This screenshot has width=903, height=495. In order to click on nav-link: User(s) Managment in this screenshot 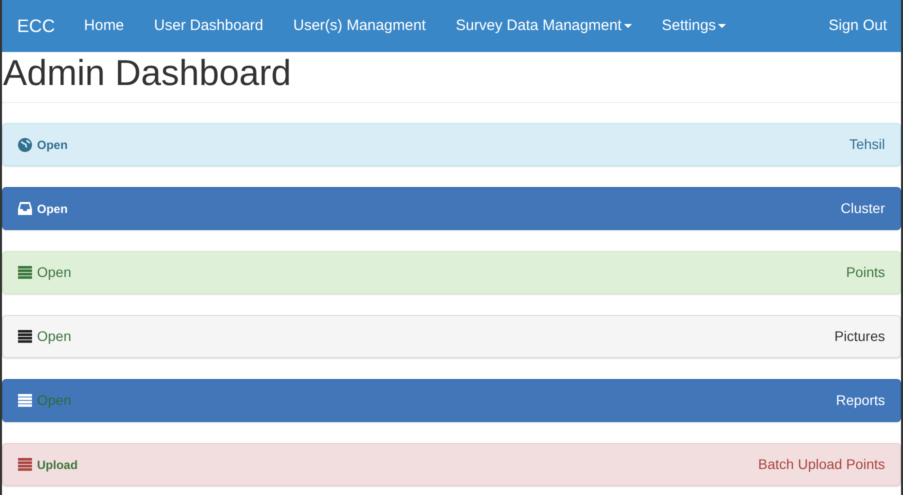, I will do `click(359, 26)`.